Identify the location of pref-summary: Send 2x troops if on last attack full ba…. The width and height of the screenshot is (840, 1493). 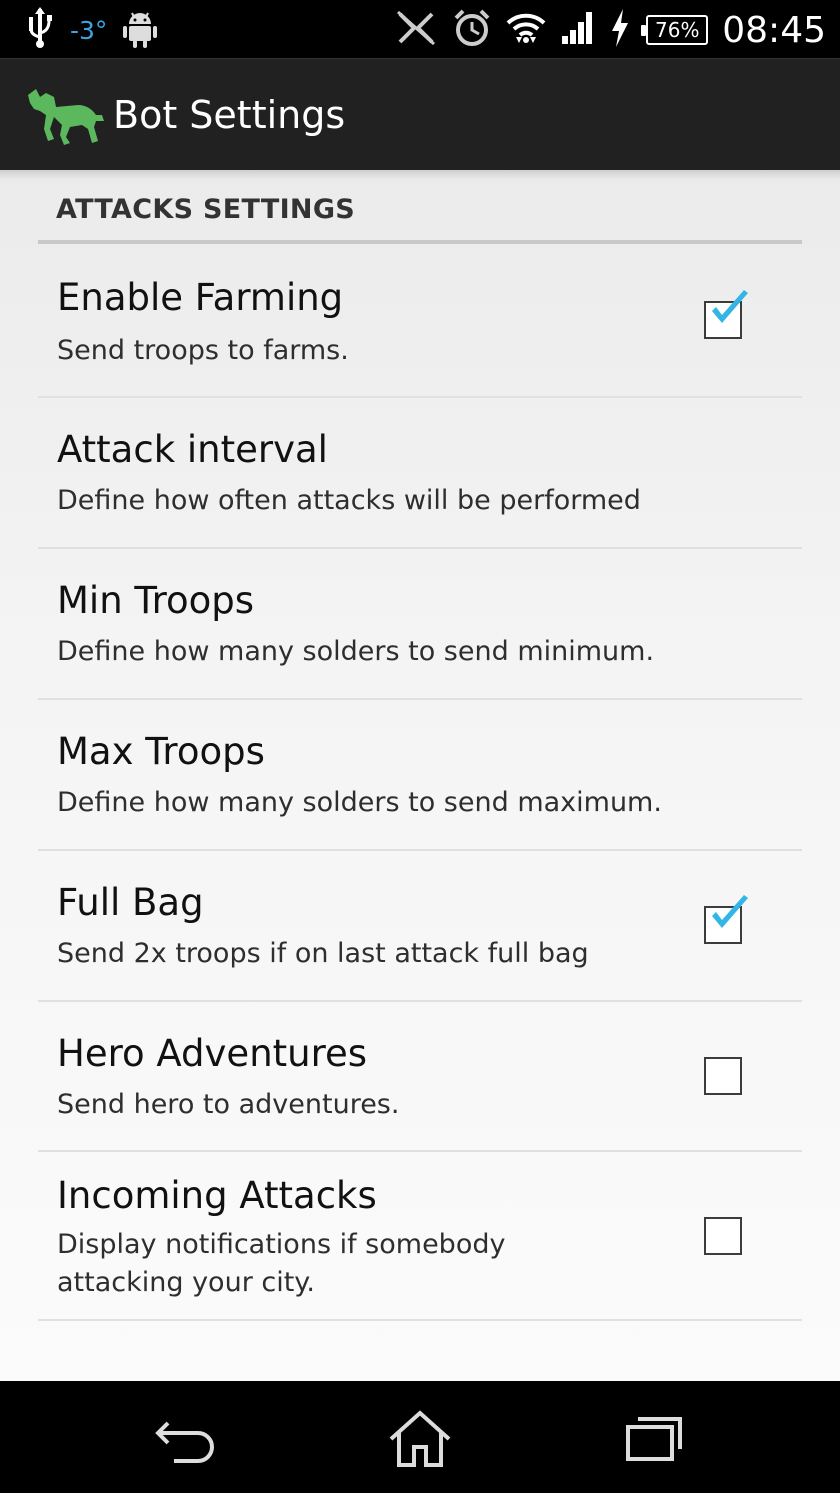
(323, 953).